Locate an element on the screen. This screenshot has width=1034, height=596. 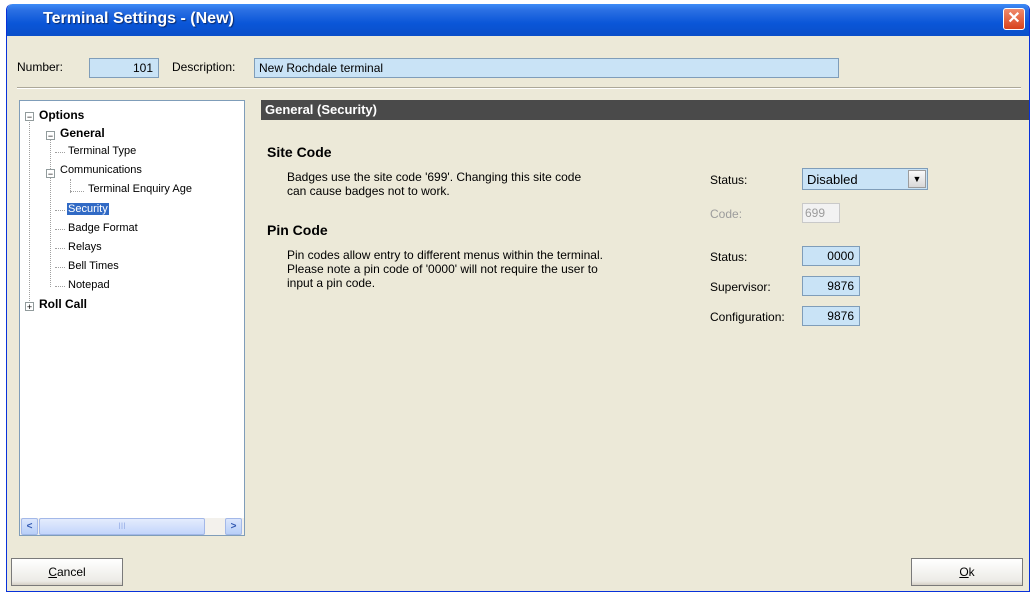
header-separator is located at coordinates (519, 88).